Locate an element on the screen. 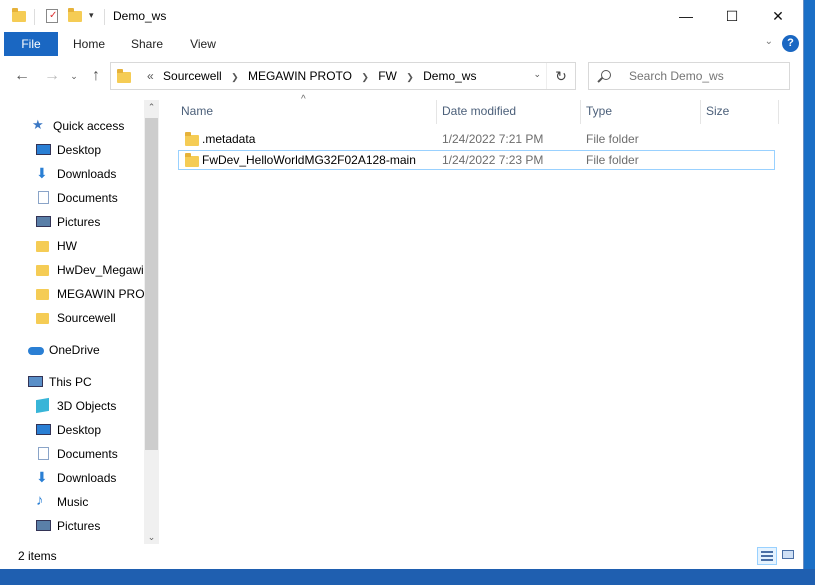 The image size is (815, 585). sidebar-item: Documents is located at coordinates (90, 454).